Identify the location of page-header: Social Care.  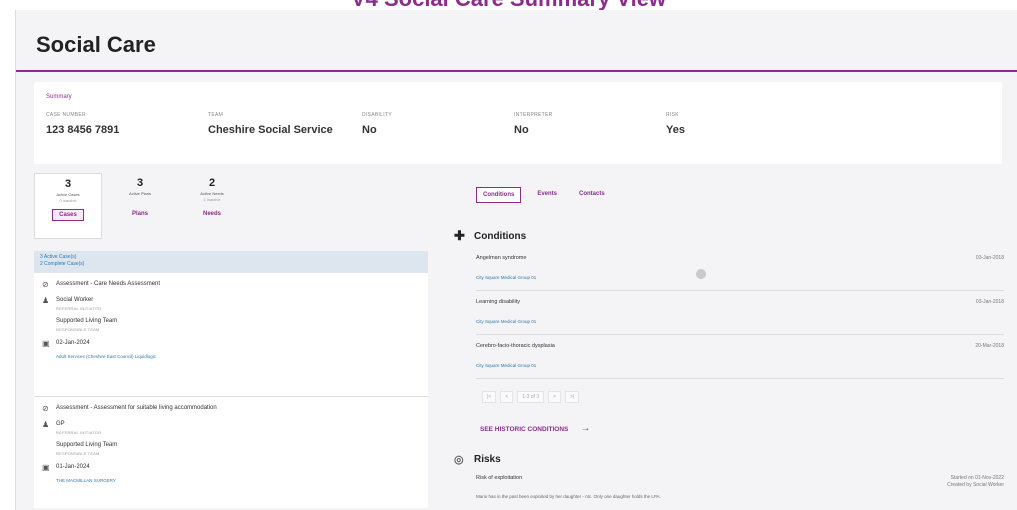
(516, 41).